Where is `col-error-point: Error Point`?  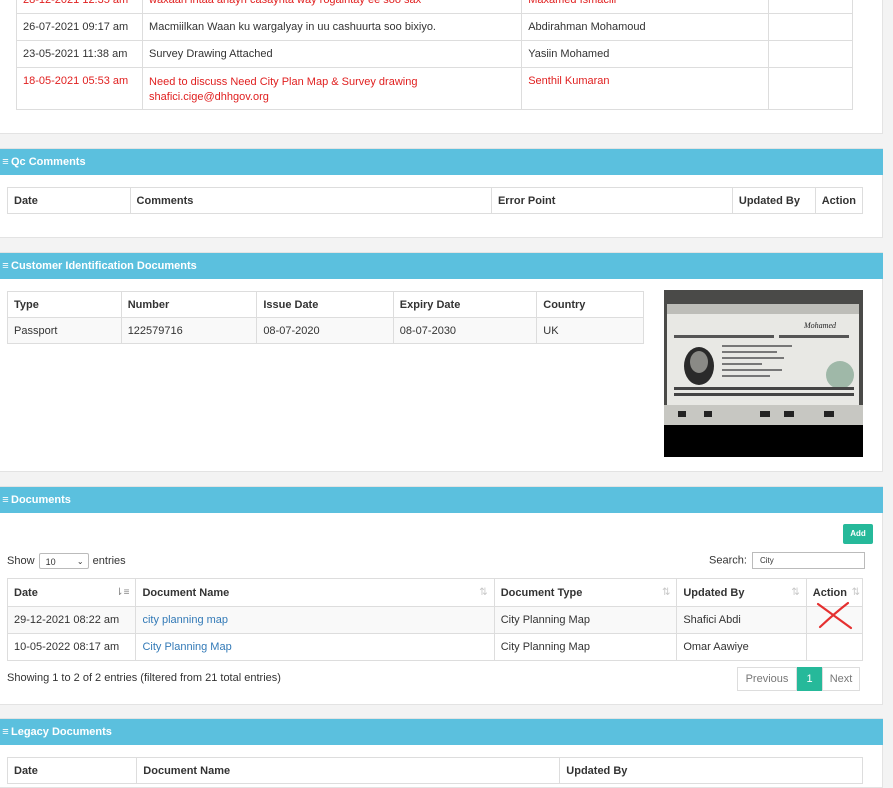
col-error-point: Error Point is located at coordinates (611, 200).